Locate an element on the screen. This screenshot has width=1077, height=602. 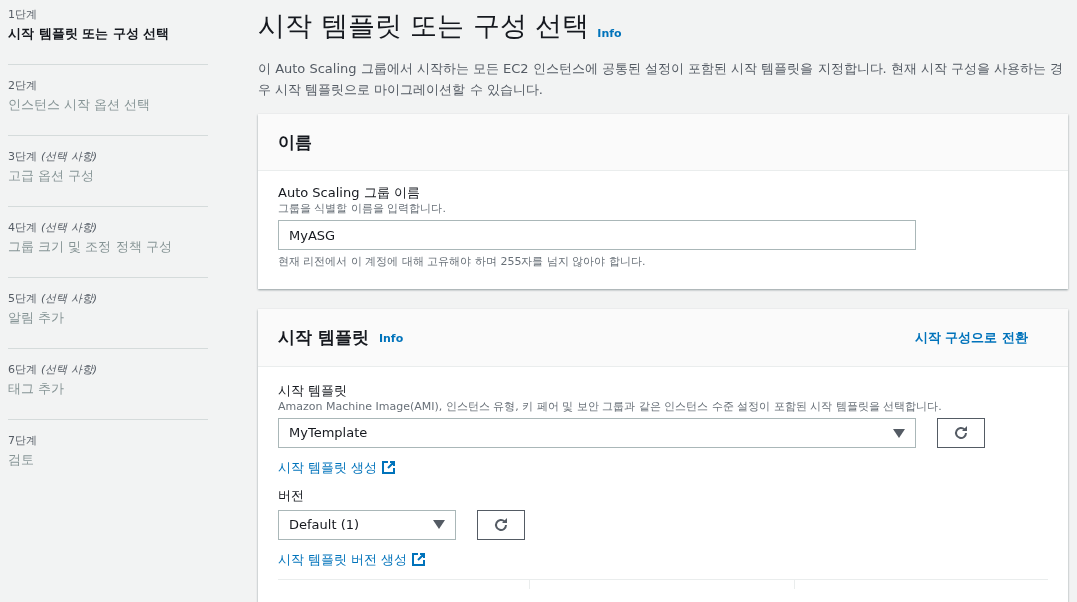
step-number: 1단계 is located at coordinates (22, 15).